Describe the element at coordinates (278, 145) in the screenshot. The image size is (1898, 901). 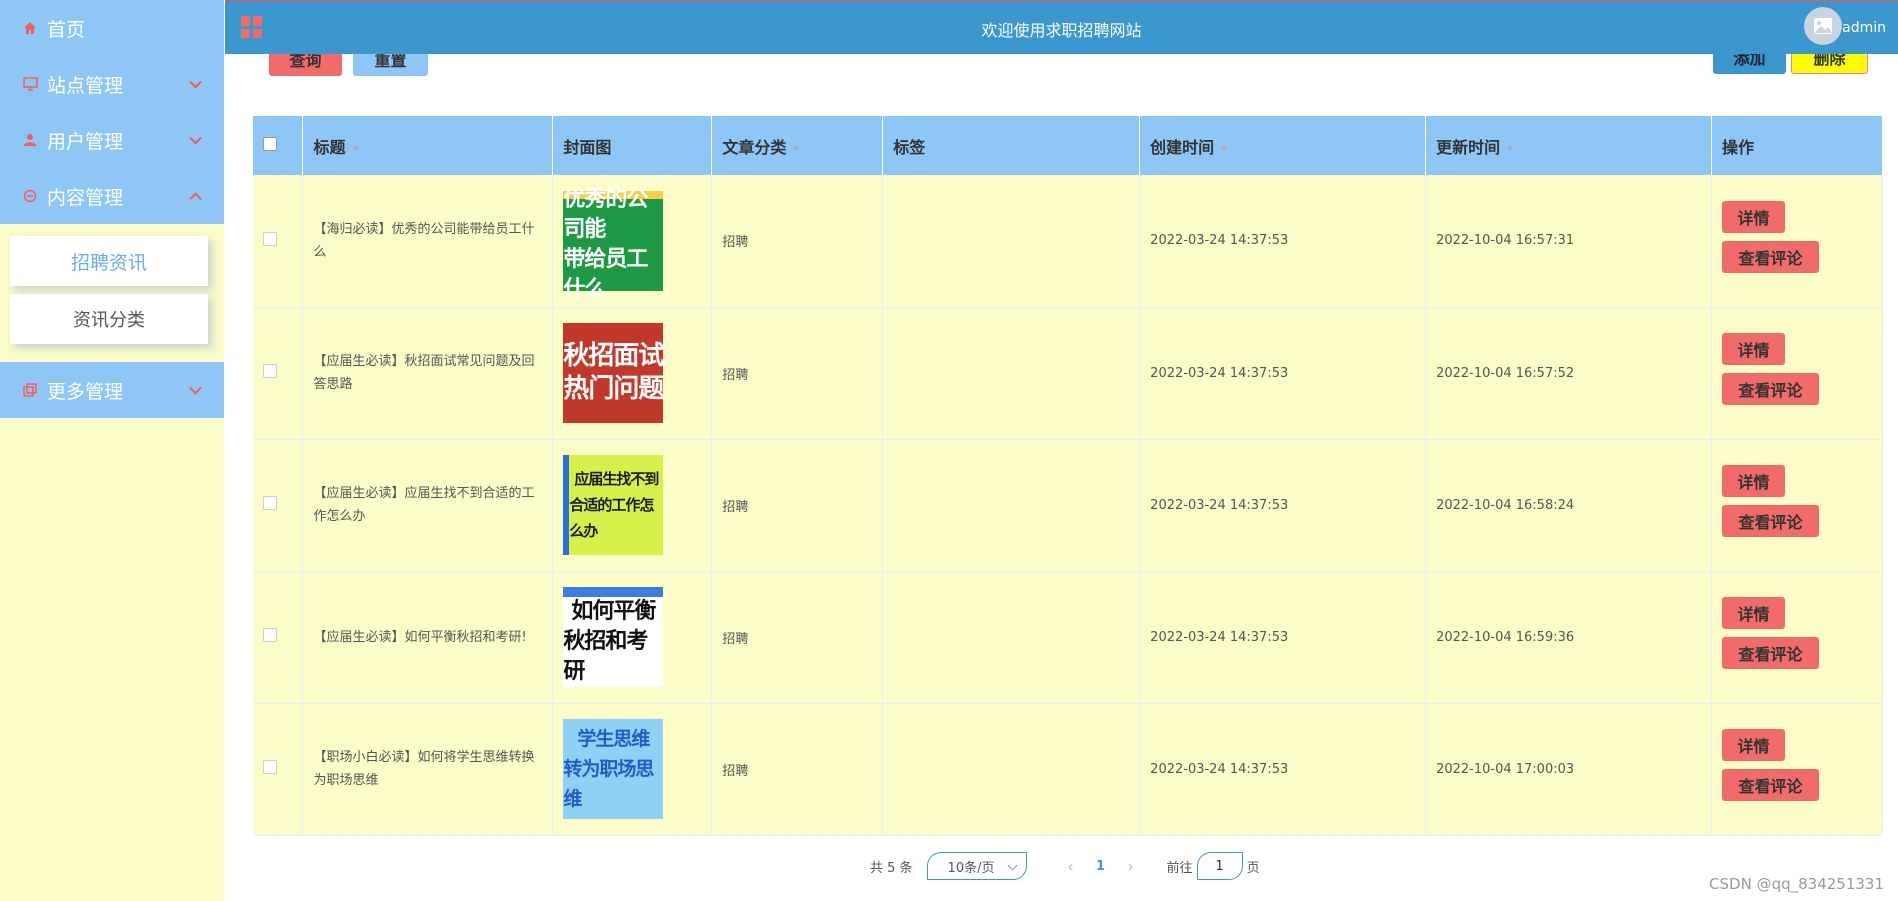
I see `select-all-cell` at that location.